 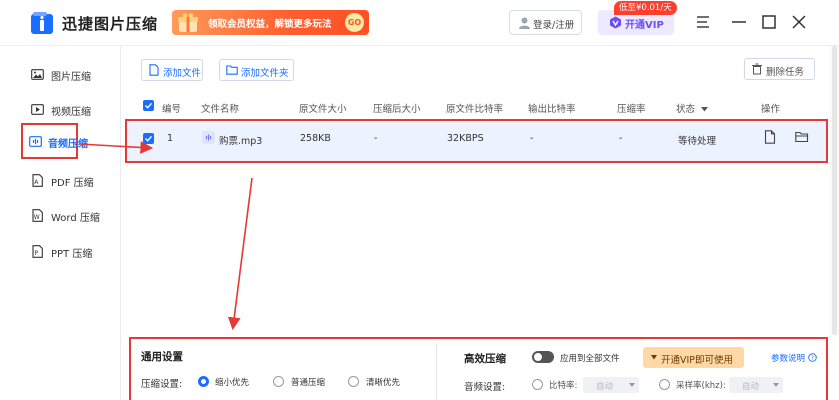 I want to click on word-icon: W, so click(x=37, y=215).